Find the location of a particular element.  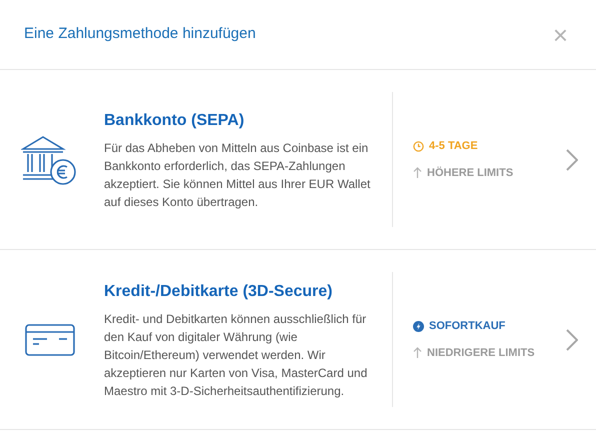

limits-label: HÖHERE LIMITS is located at coordinates (470, 173).